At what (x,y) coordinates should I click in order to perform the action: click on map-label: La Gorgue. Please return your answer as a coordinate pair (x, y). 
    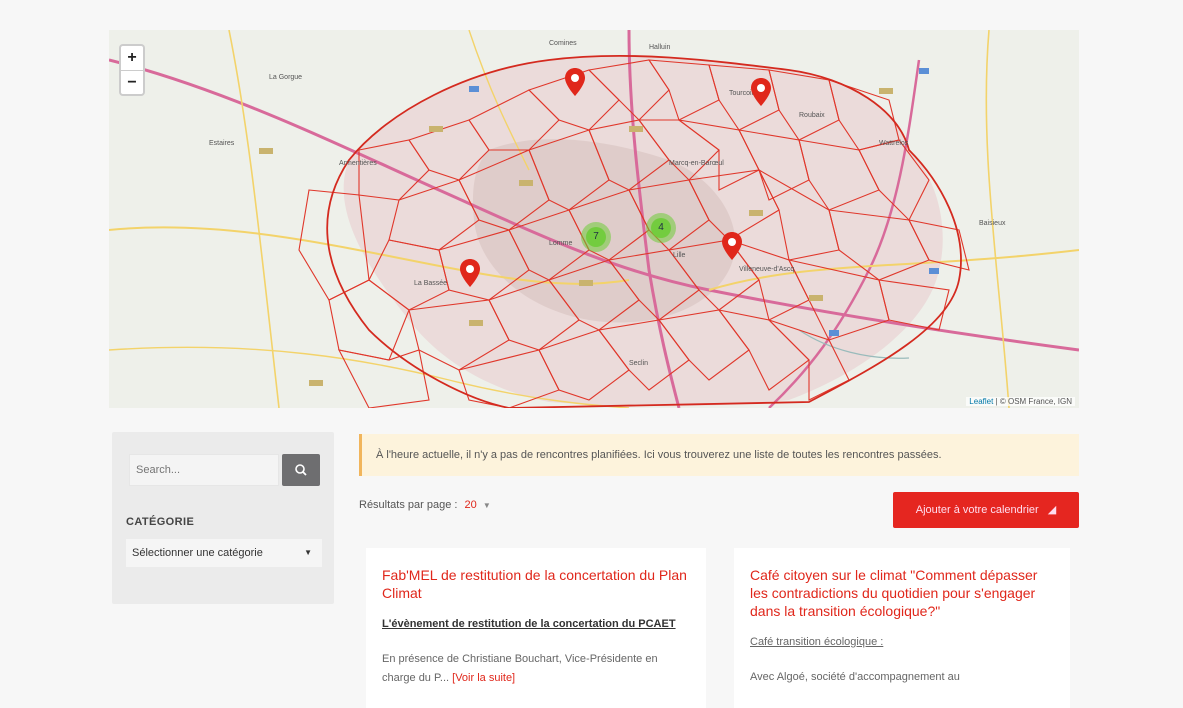
    Looking at the image, I should click on (286, 77).